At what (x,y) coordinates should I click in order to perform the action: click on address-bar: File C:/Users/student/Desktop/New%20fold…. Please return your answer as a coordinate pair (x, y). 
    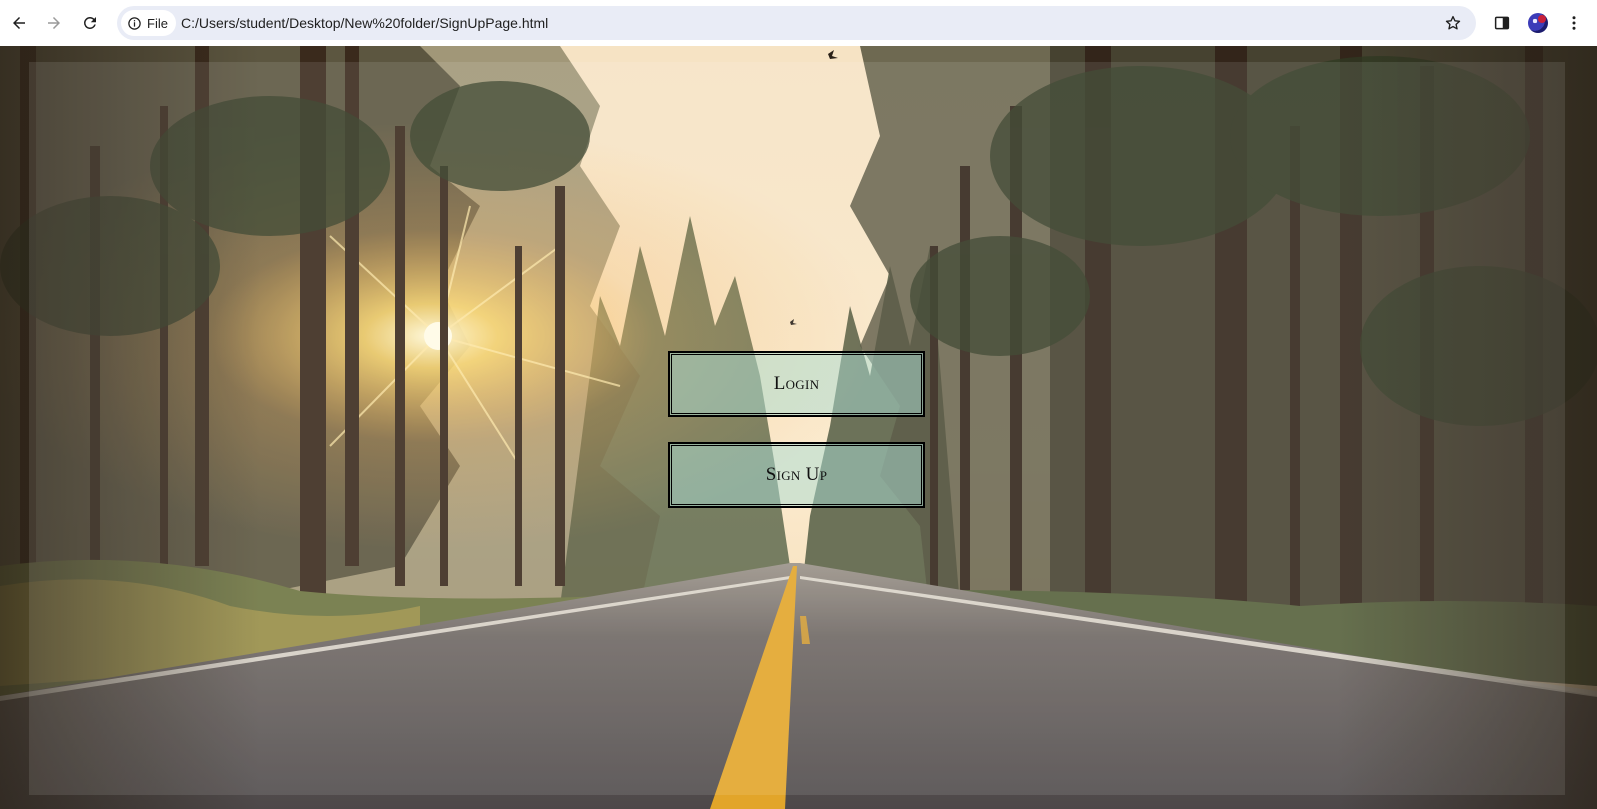
    Looking at the image, I should click on (796, 23).